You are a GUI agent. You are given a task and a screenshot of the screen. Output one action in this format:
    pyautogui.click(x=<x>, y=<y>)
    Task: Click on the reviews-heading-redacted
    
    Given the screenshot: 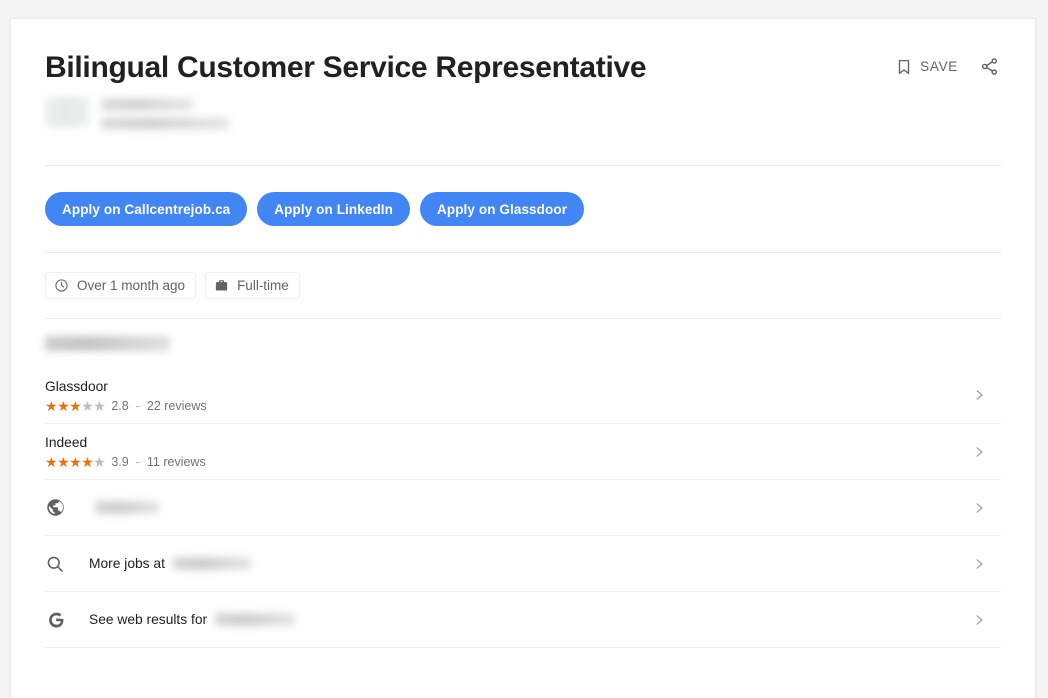 What is the action you would take?
    pyautogui.click(x=107, y=343)
    